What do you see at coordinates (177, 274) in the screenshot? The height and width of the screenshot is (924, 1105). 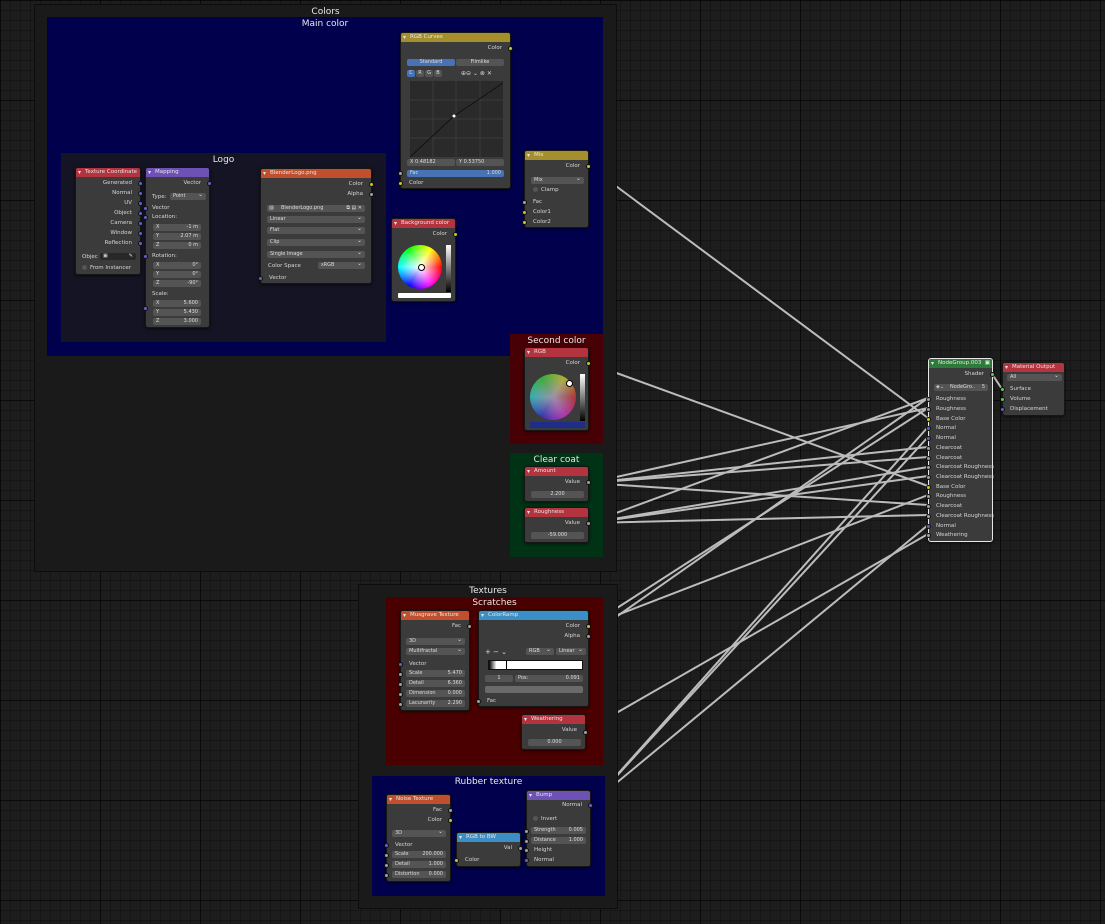 I see `rotation-y-field: Y 0°` at bounding box center [177, 274].